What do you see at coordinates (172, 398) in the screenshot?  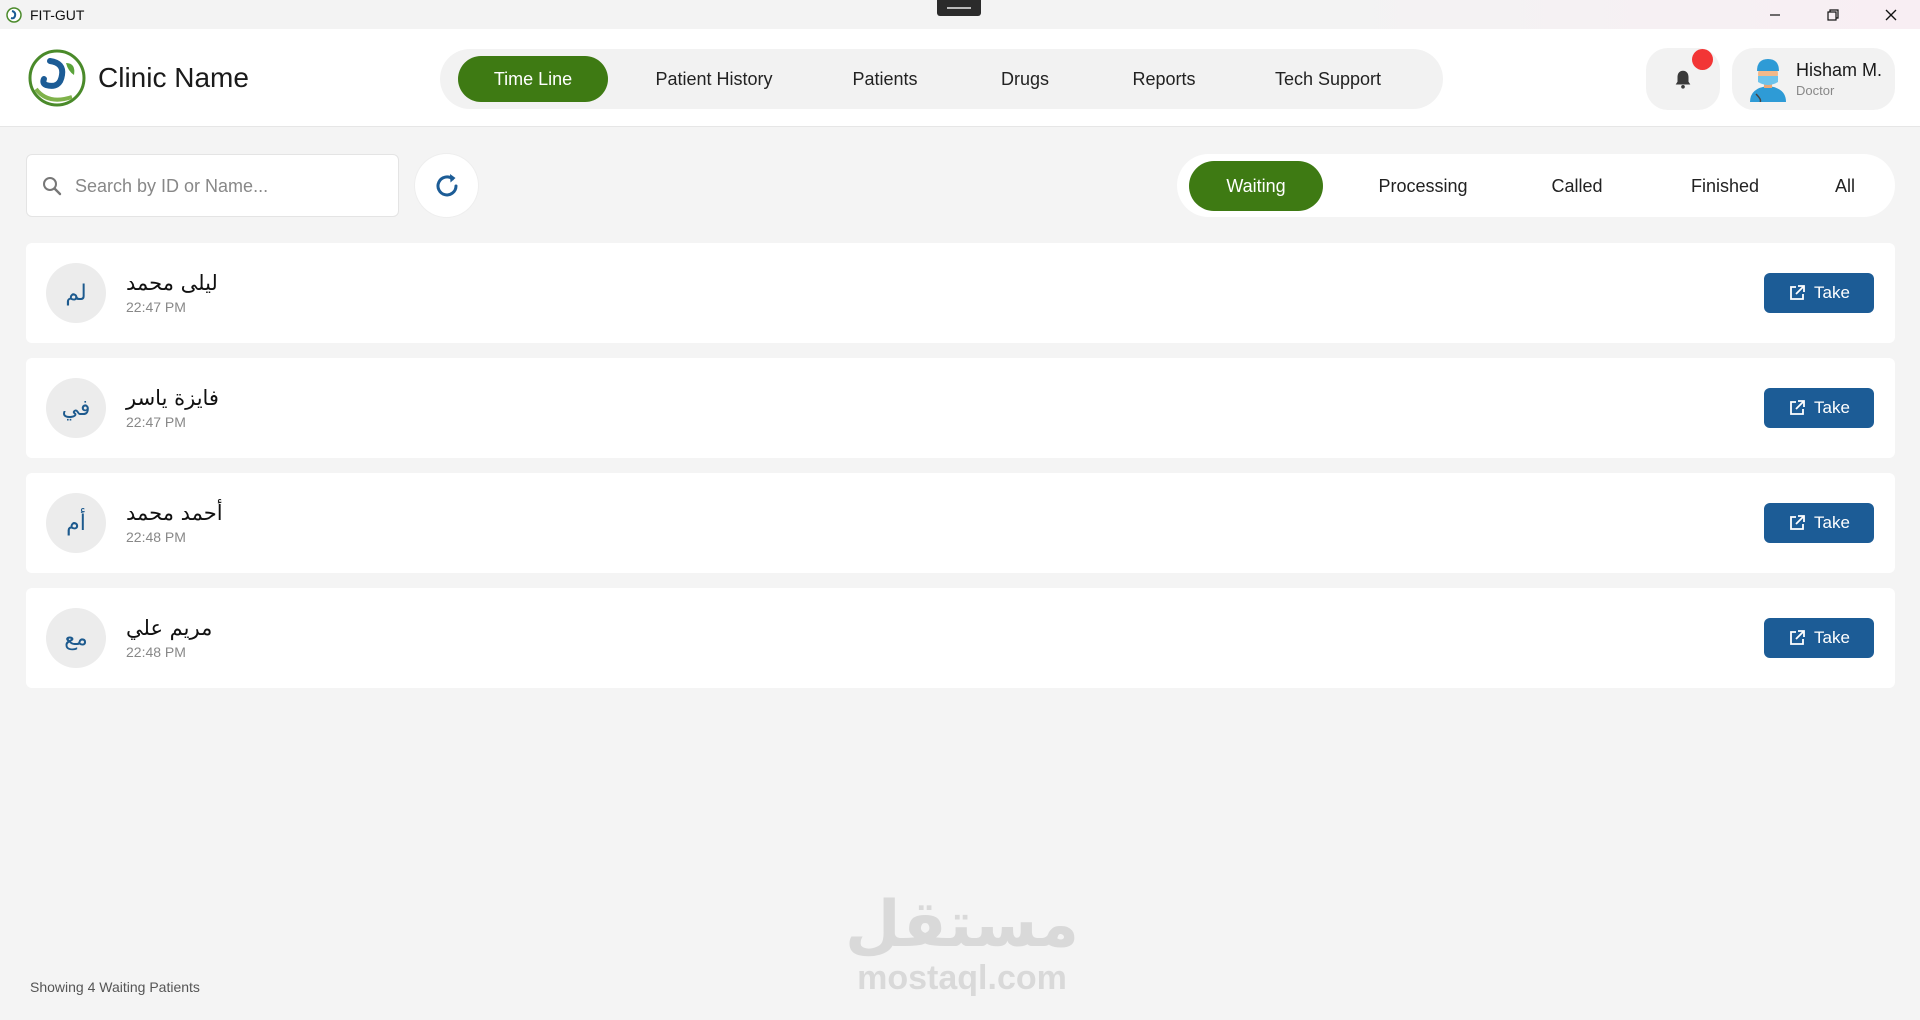 I see `patient-name: فايزة ياسر` at bounding box center [172, 398].